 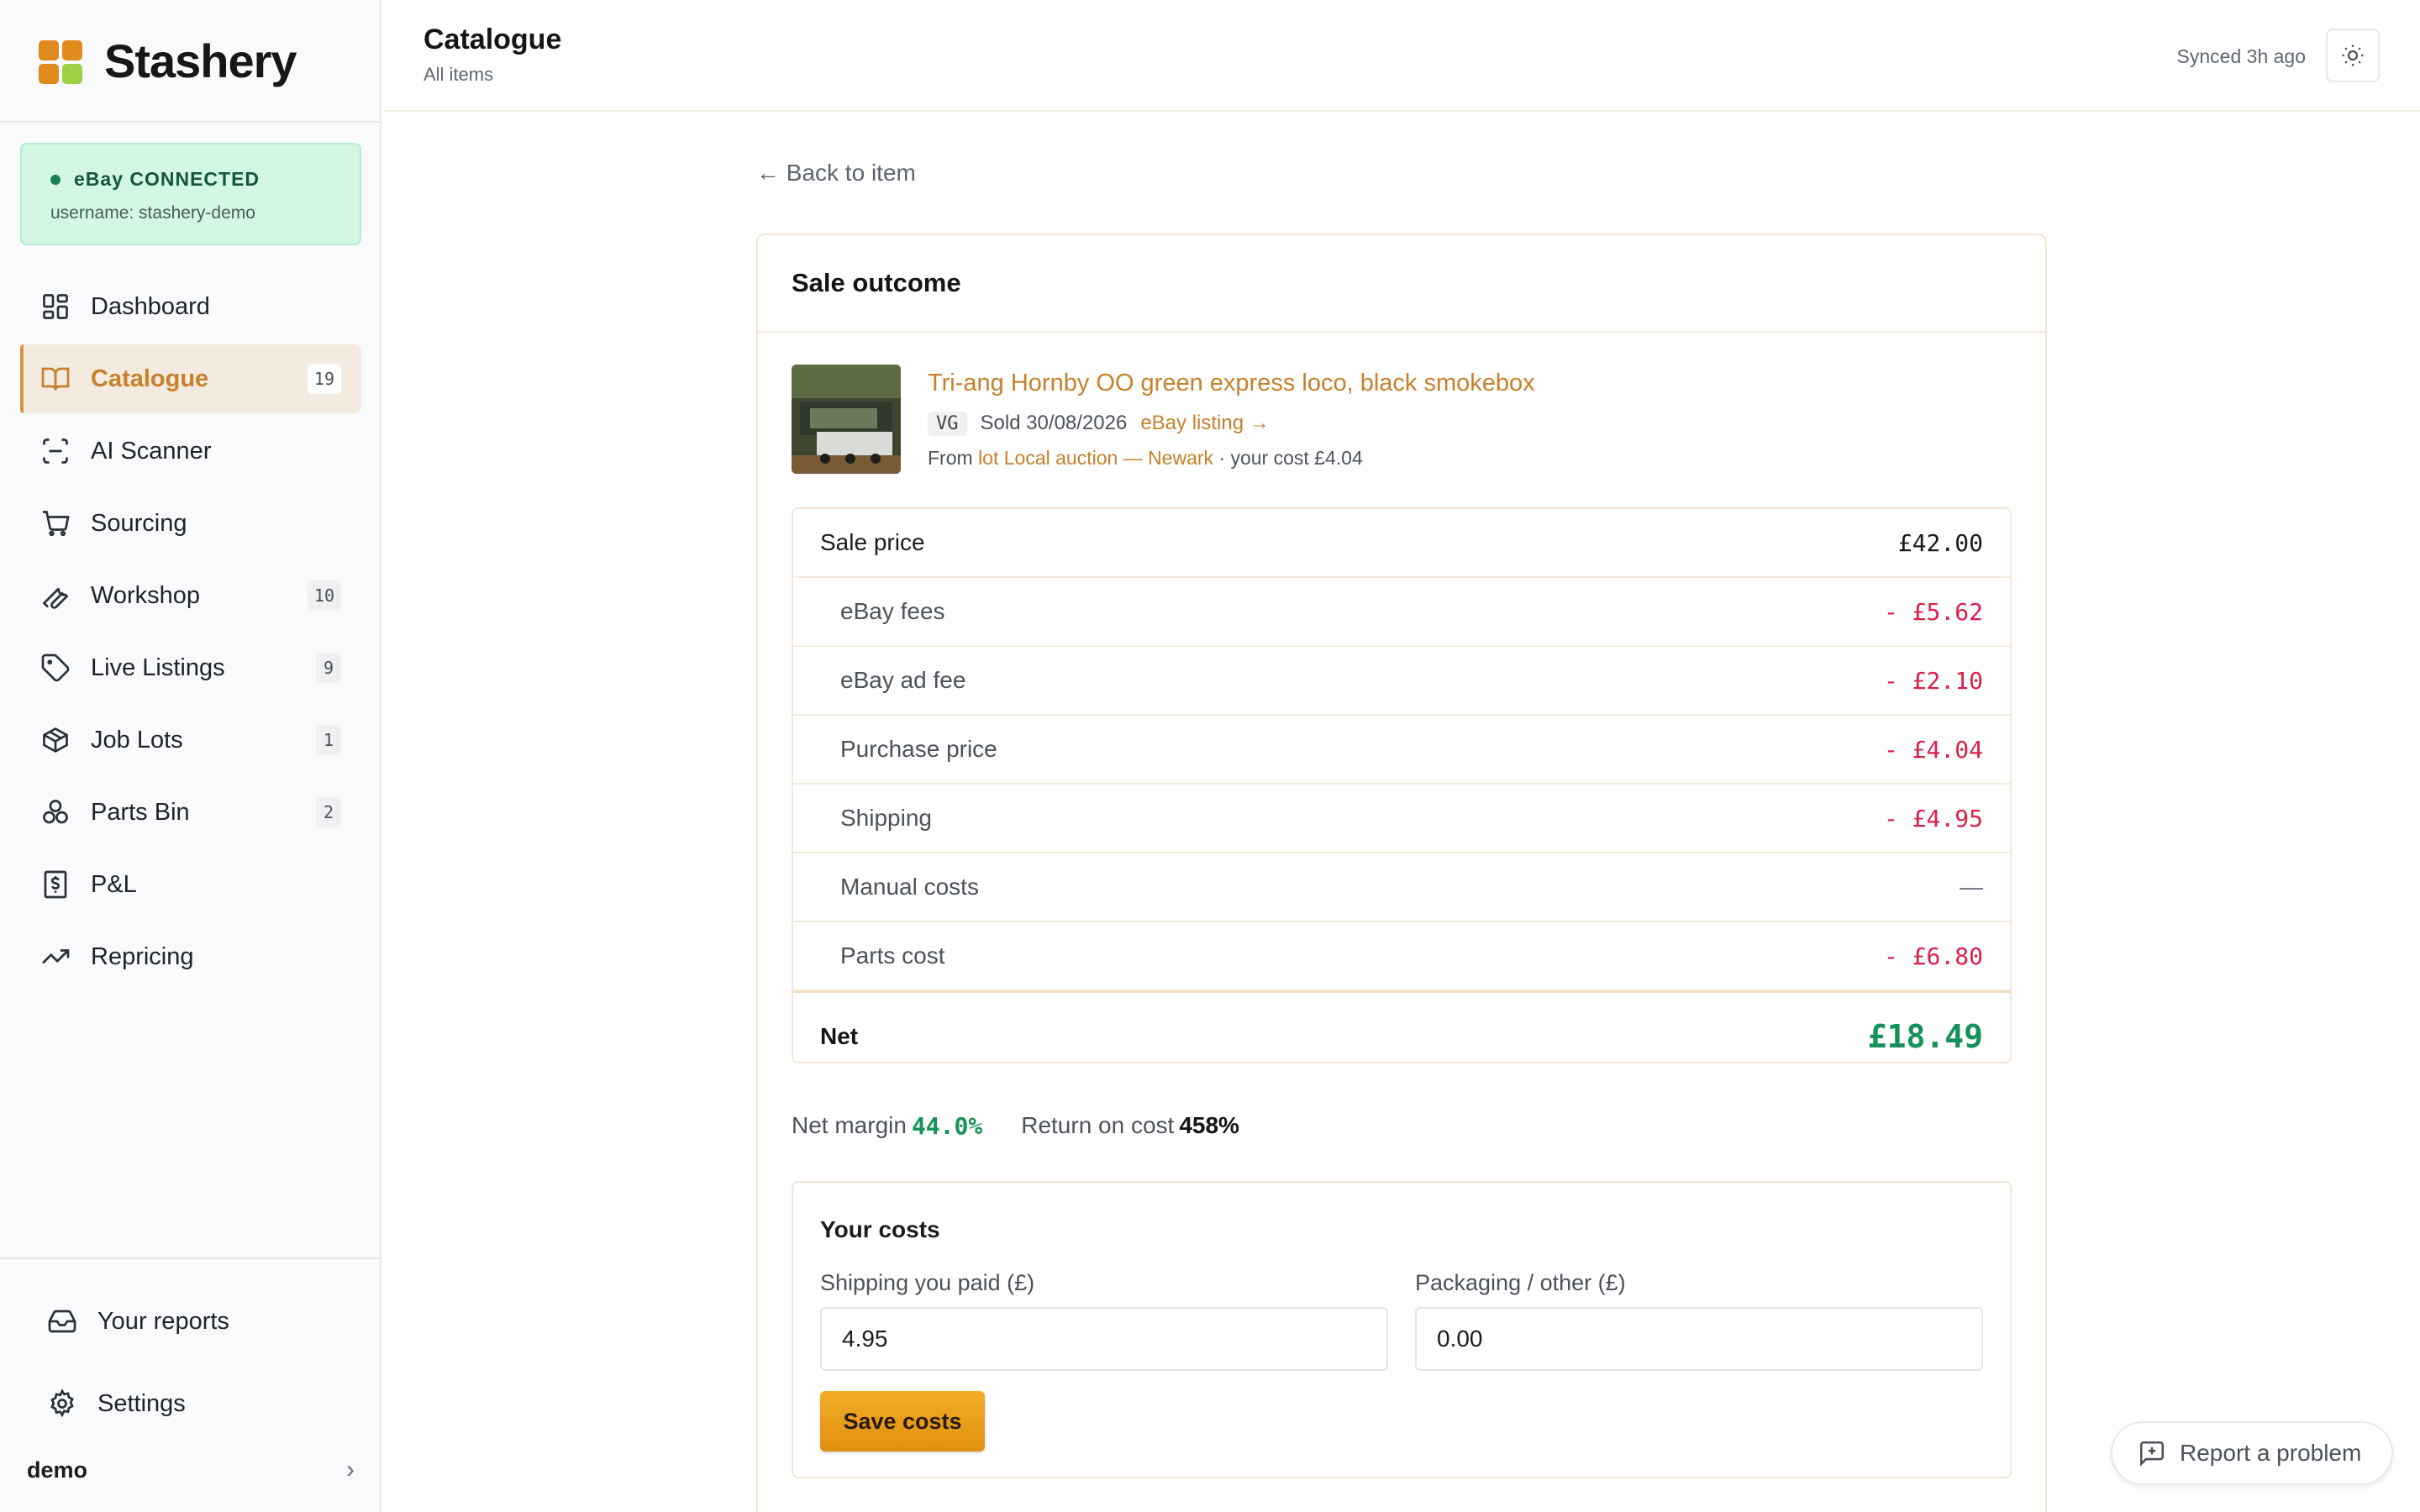 I want to click on sidebar-item-label: Catalogue, so click(x=150, y=378).